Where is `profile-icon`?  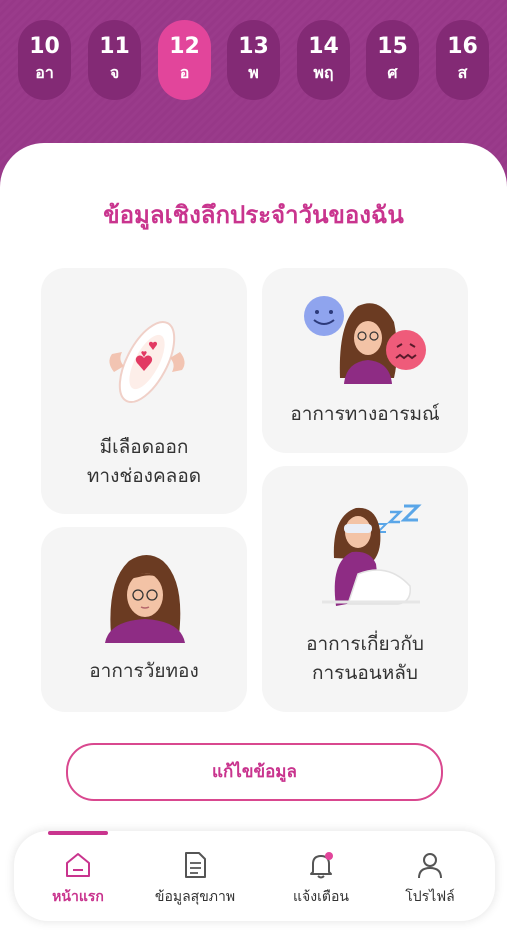
profile-icon is located at coordinates (430, 865).